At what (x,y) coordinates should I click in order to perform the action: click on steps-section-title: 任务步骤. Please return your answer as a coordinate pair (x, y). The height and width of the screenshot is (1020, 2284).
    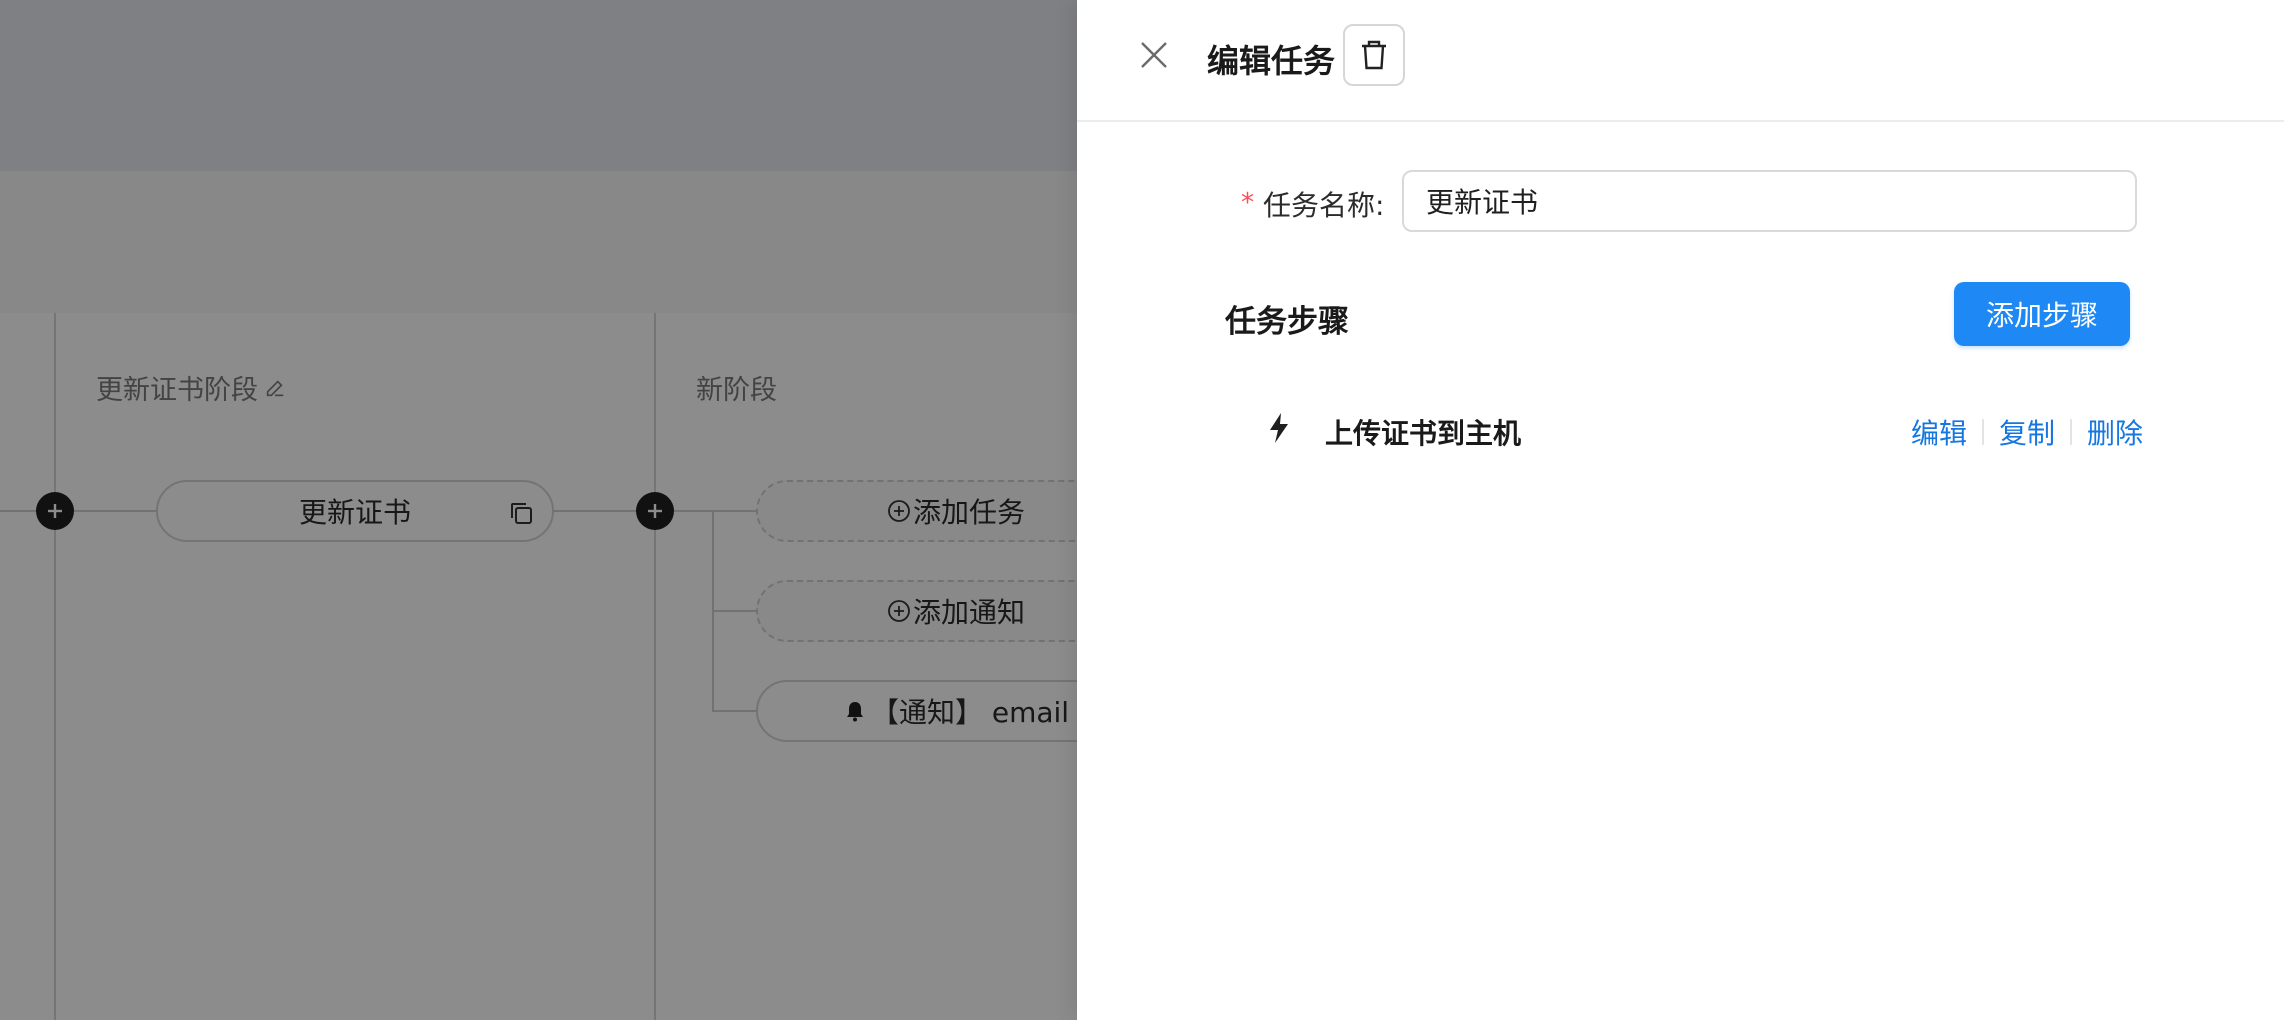
    Looking at the image, I should click on (1287, 322).